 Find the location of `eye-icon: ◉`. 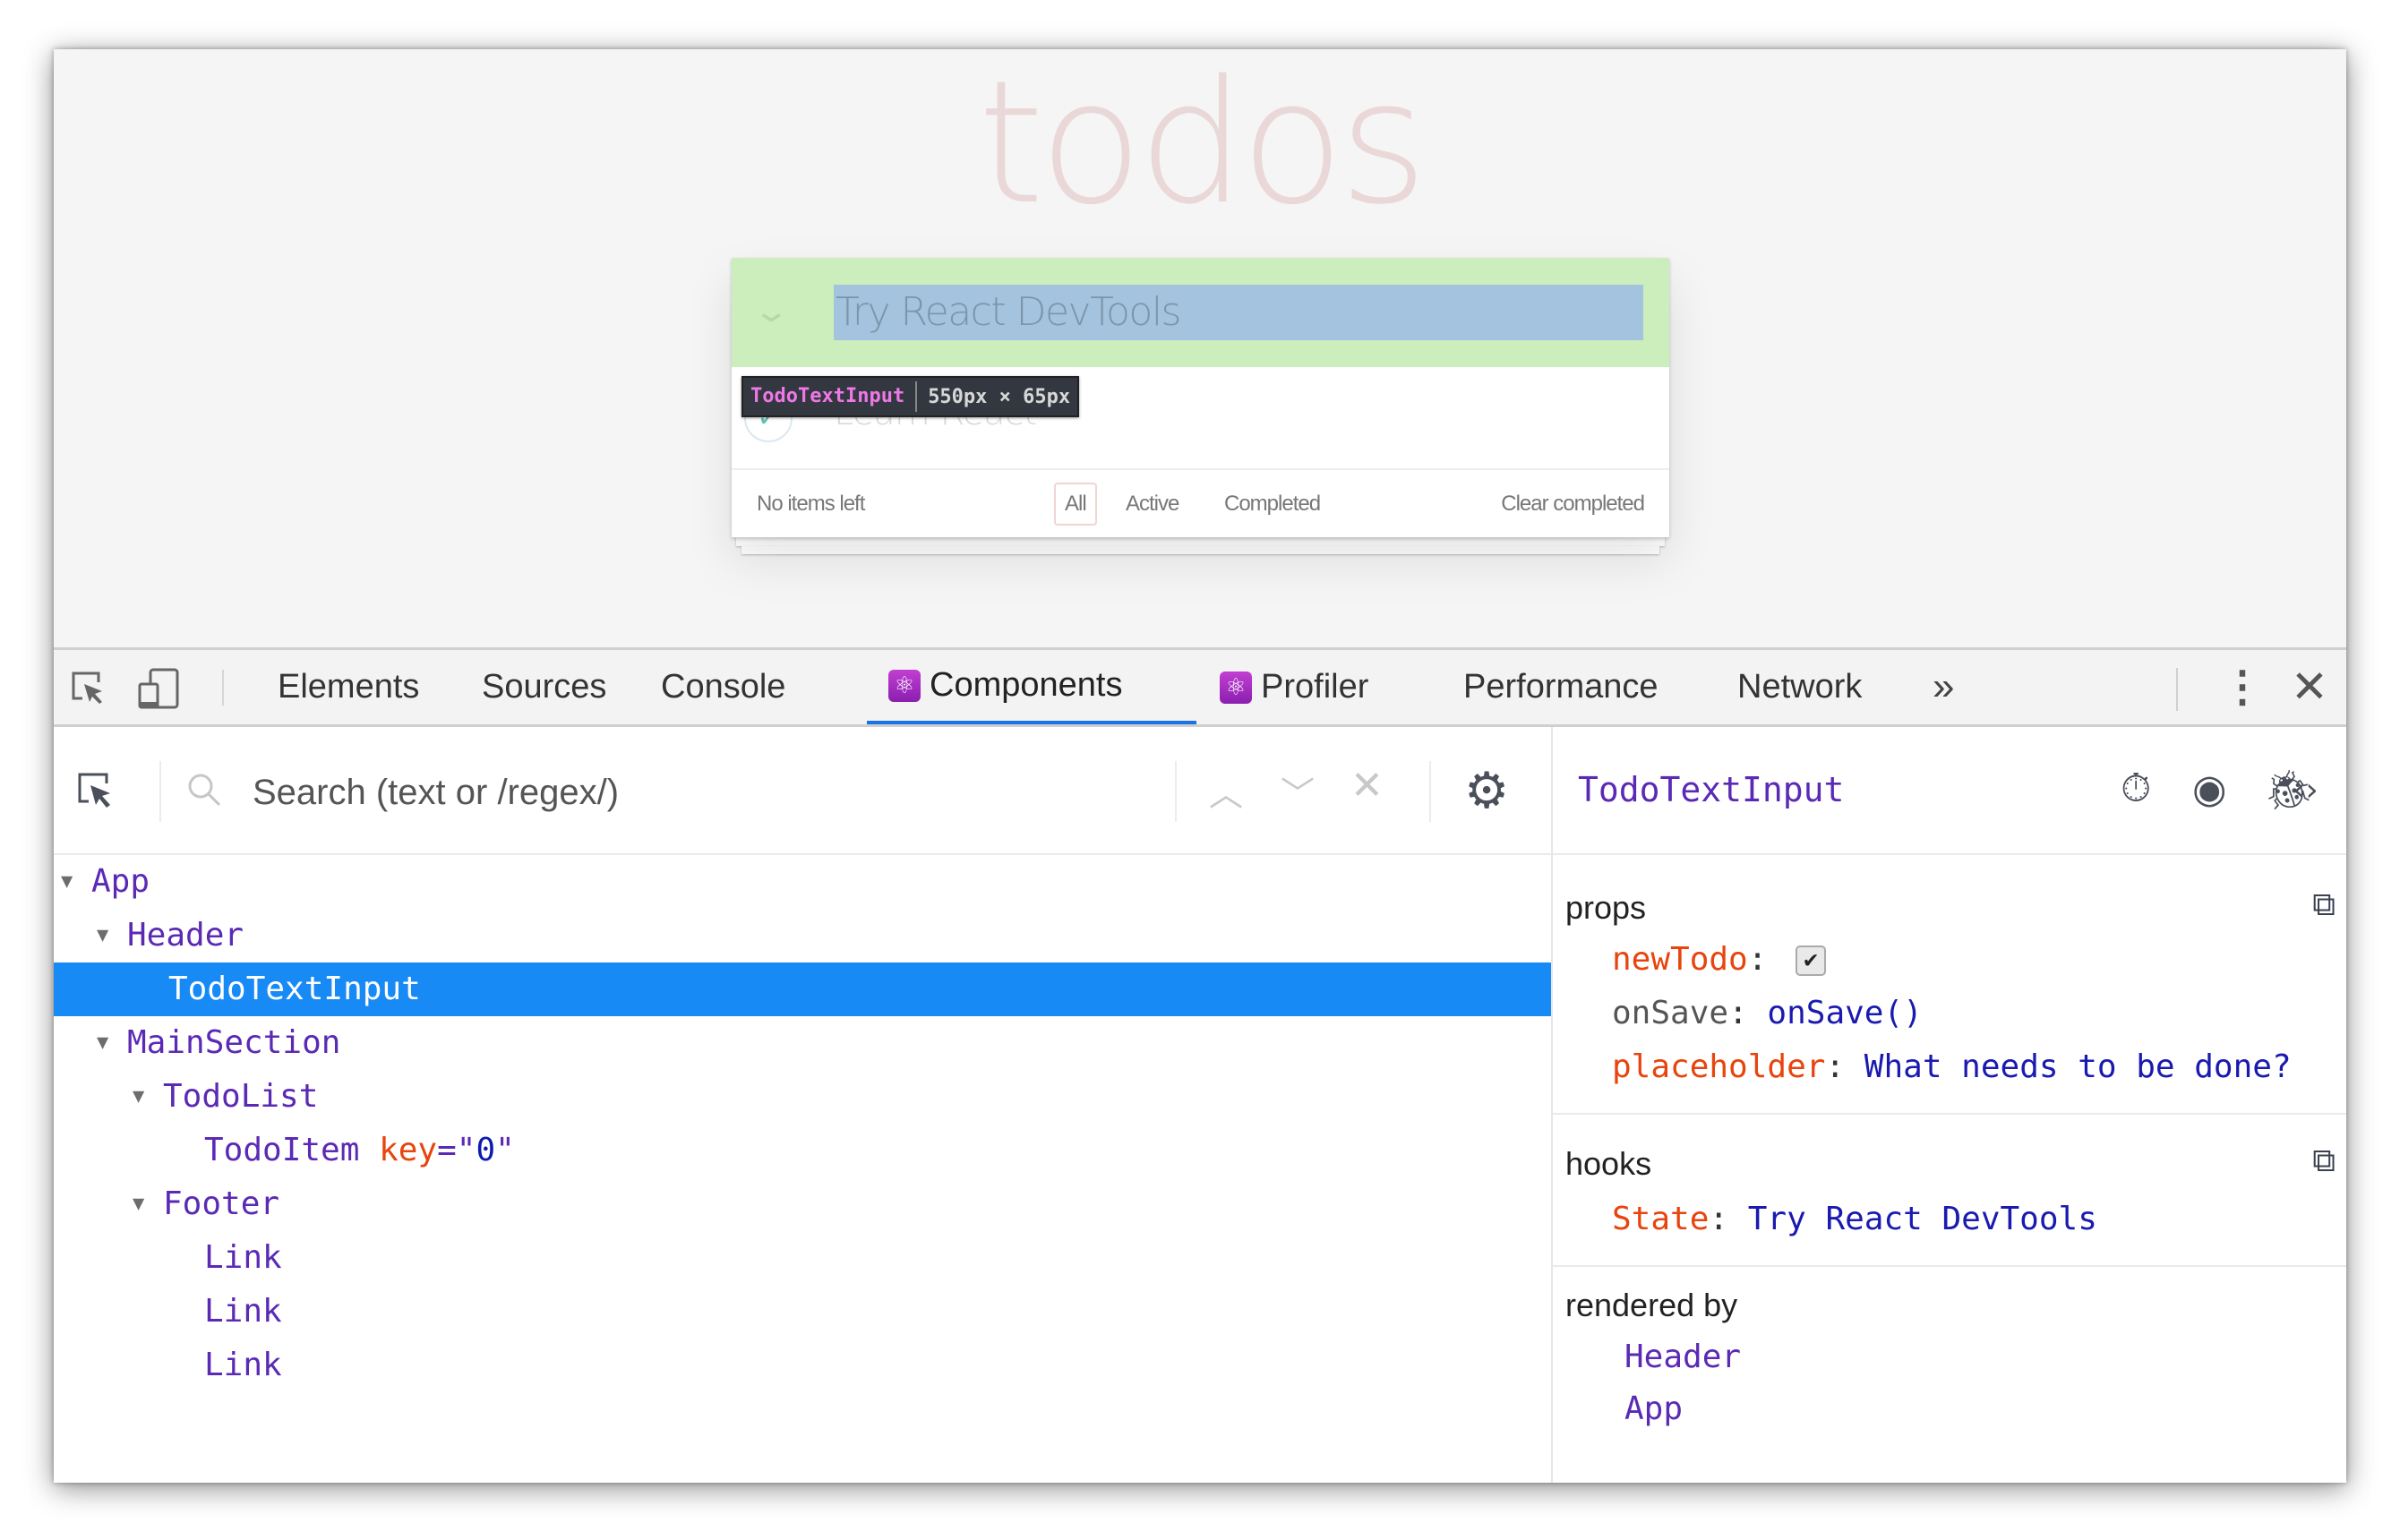

eye-icon: ◉ is located at coordinates (2209, 789).